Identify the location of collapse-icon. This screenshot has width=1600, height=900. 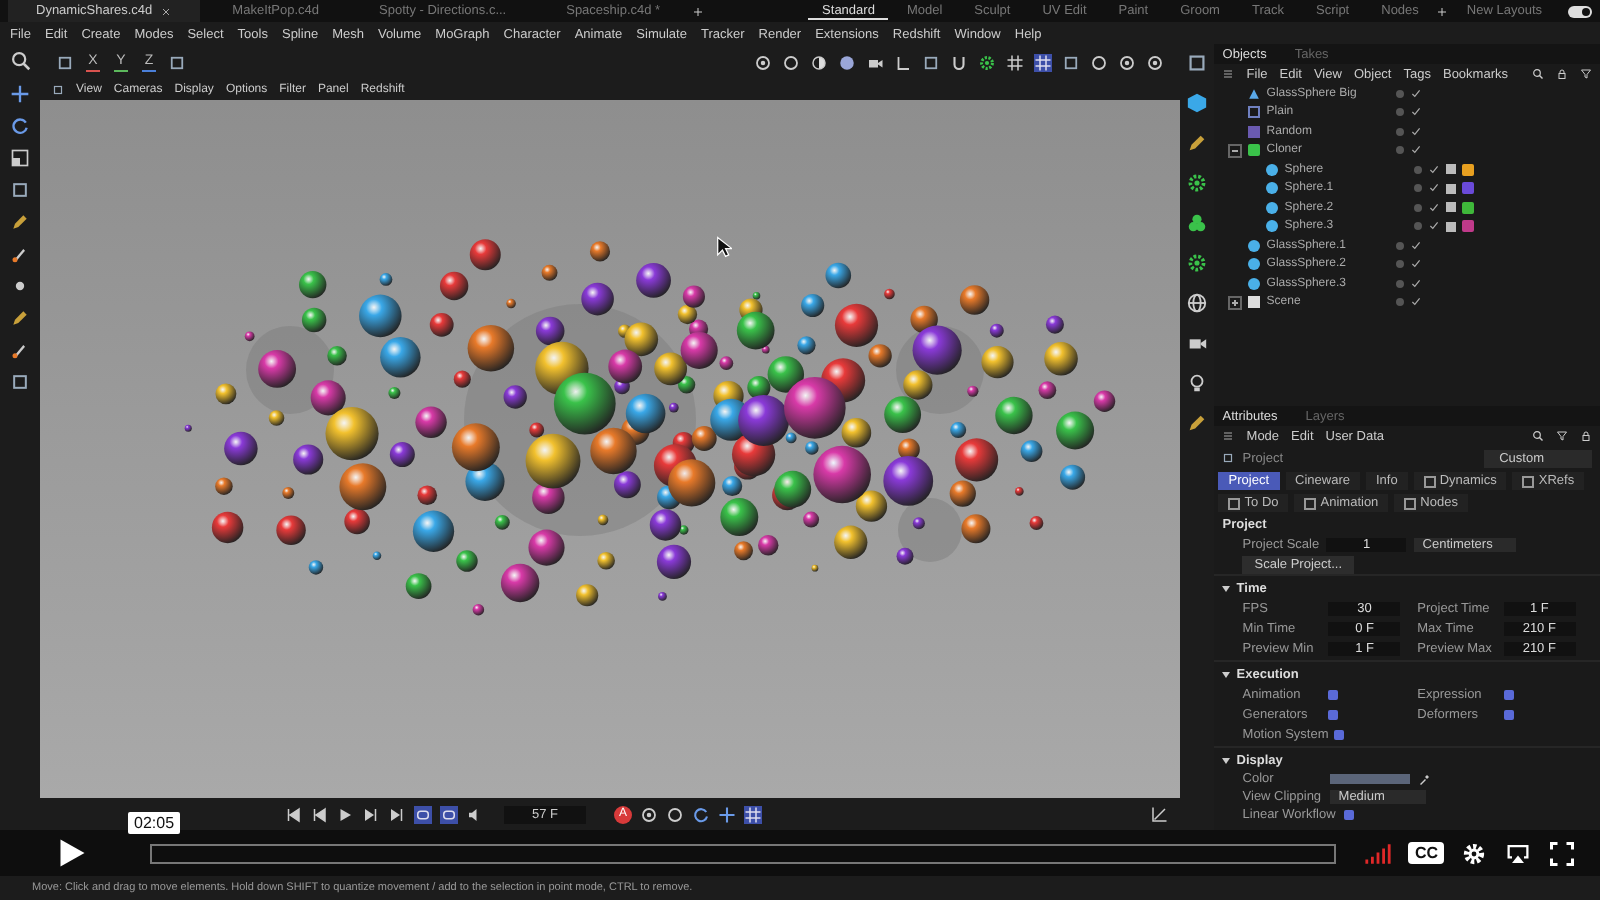
(1235, 150).